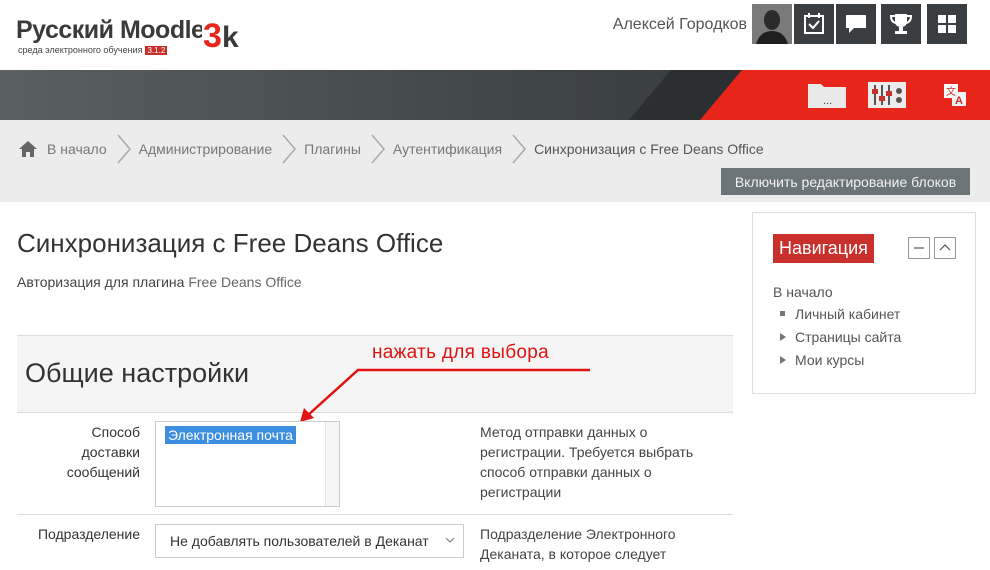 The width and height of the screenshot is (990, 570). I want to click on collapse-block-button, so click(945, 248).